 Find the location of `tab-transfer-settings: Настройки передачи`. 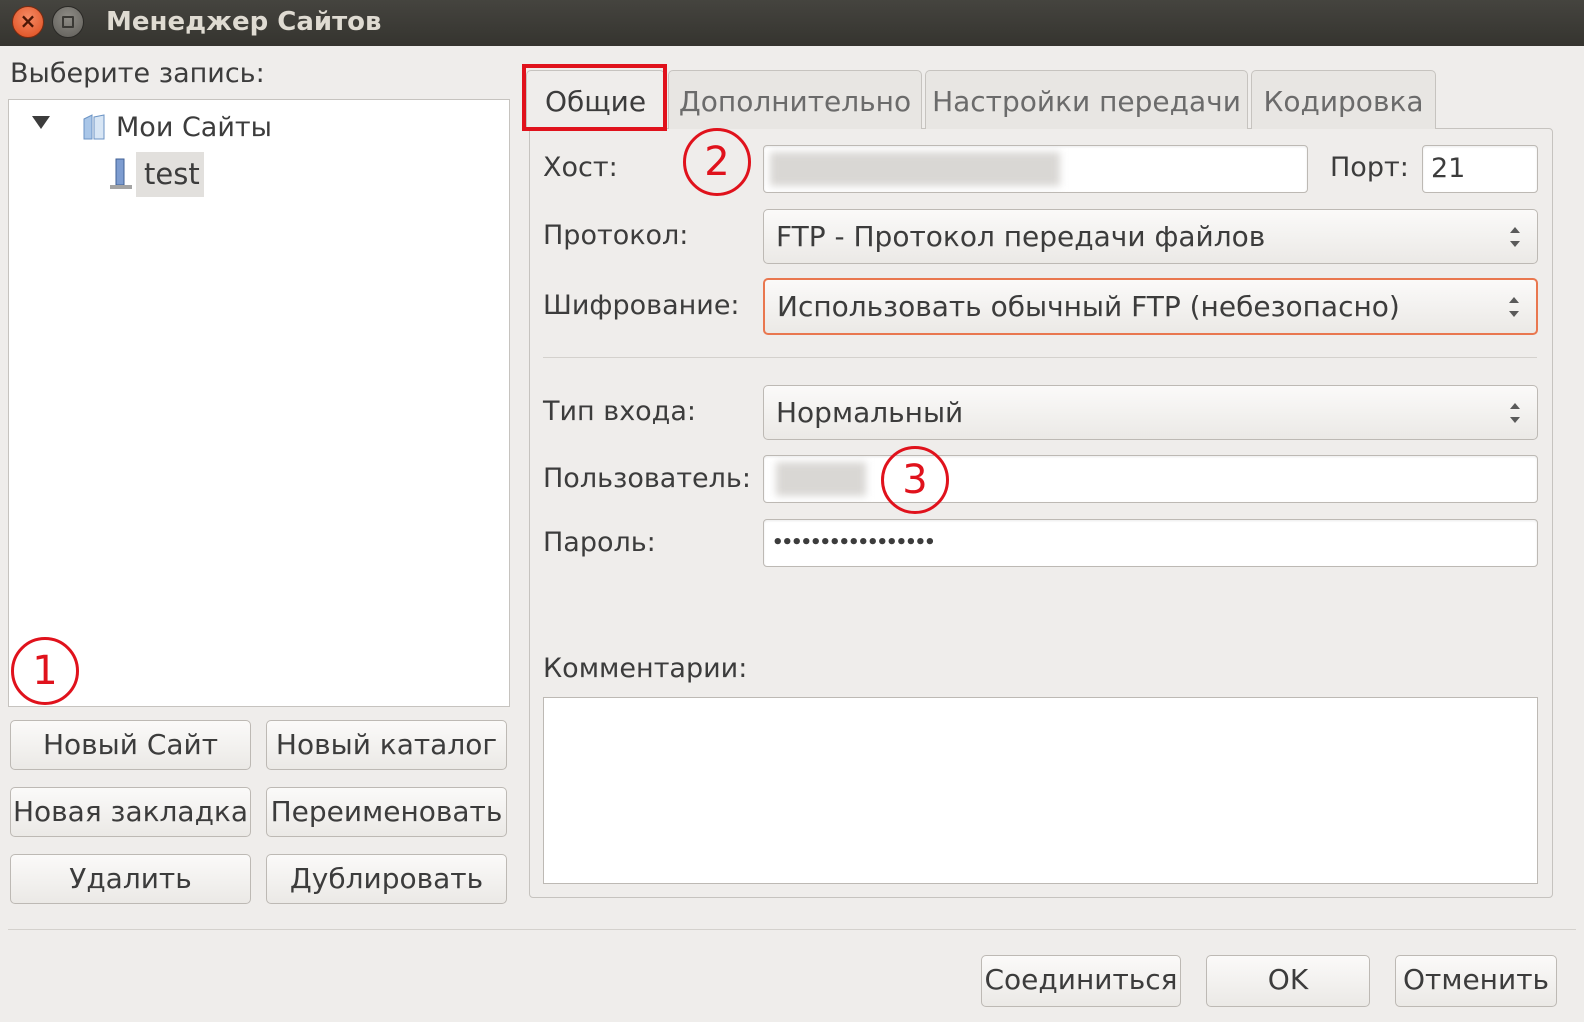

tab-transfer-settings: Настройки передачи is located at coordinates (1086, 99).